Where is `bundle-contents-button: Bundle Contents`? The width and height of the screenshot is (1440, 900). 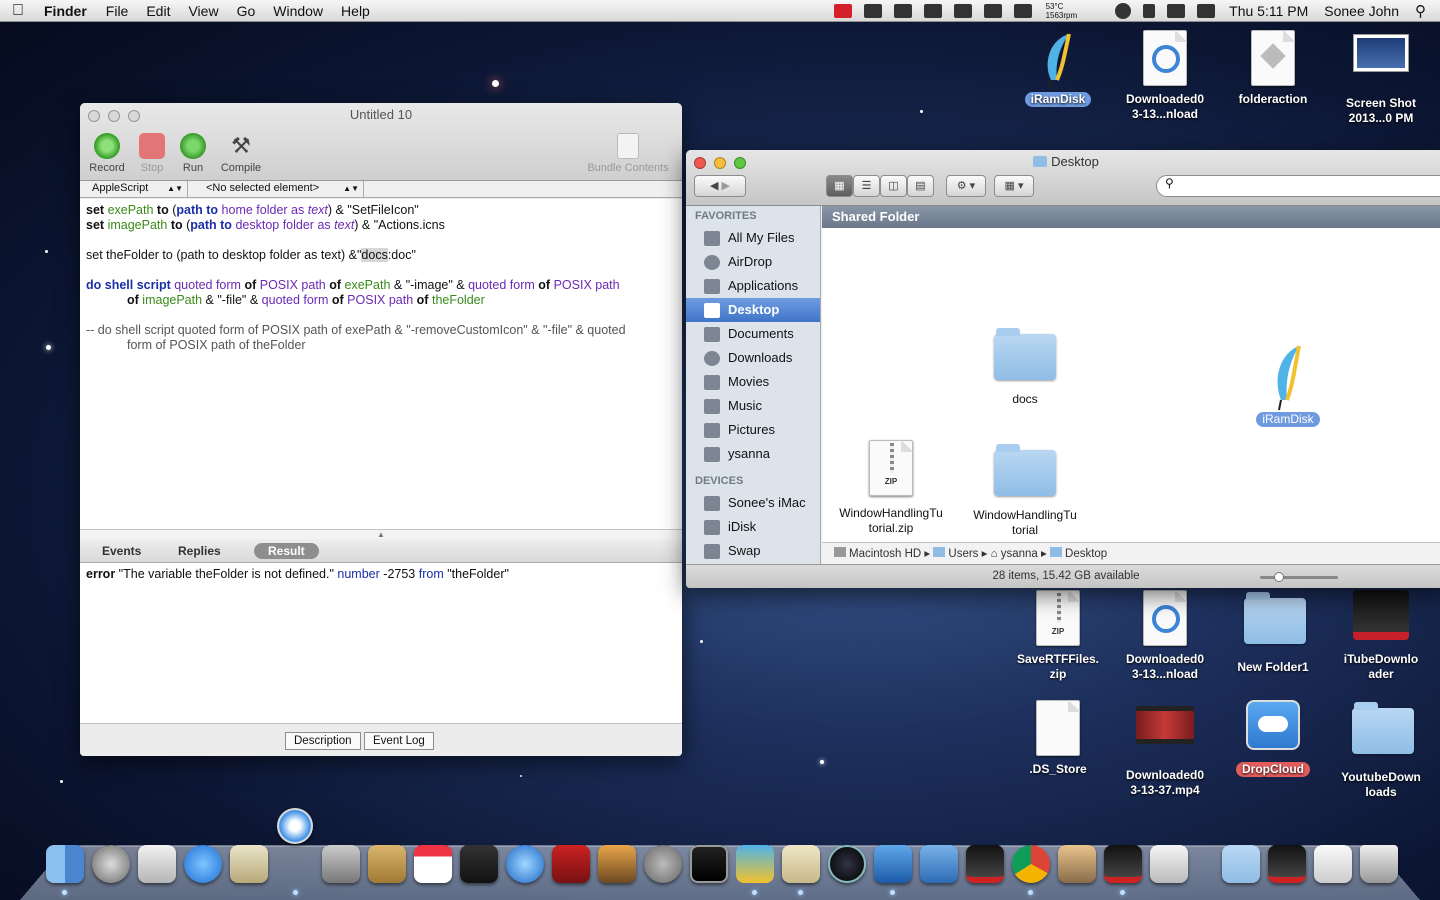
bundle-contents-button: Bundle Contents is located at coordinates (628, 153).